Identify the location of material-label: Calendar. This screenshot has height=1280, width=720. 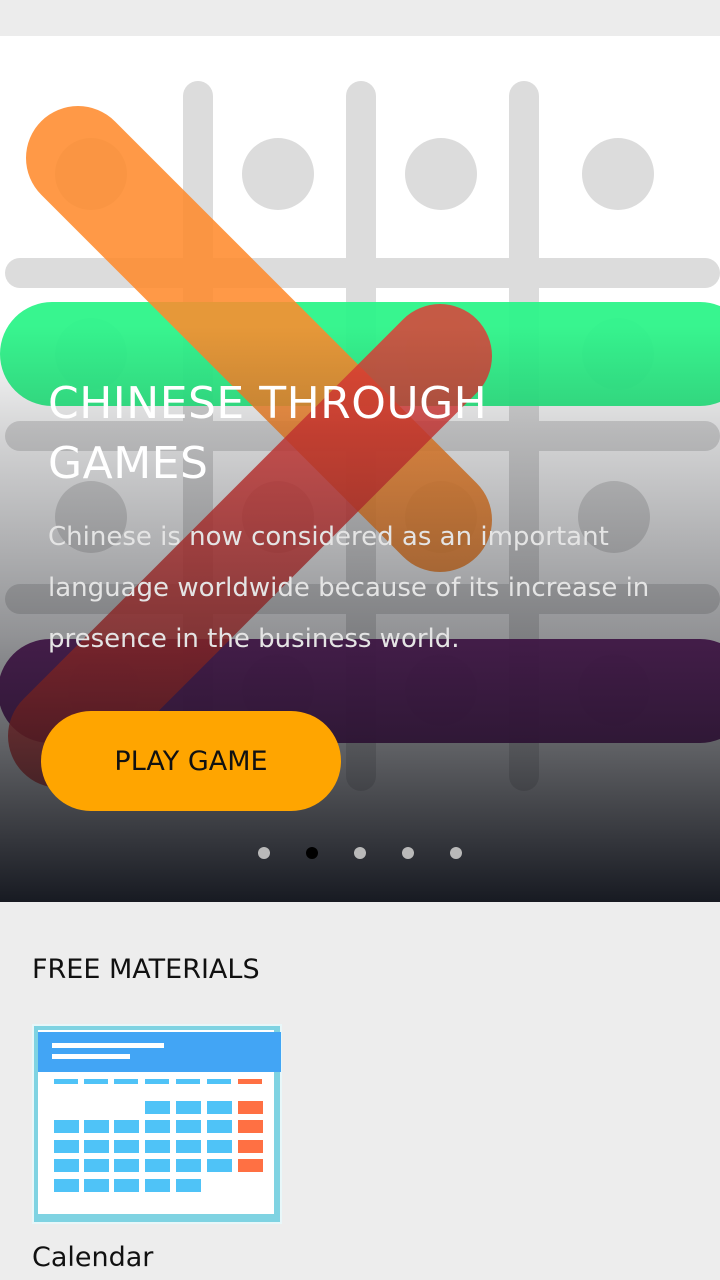
(93, 1257).